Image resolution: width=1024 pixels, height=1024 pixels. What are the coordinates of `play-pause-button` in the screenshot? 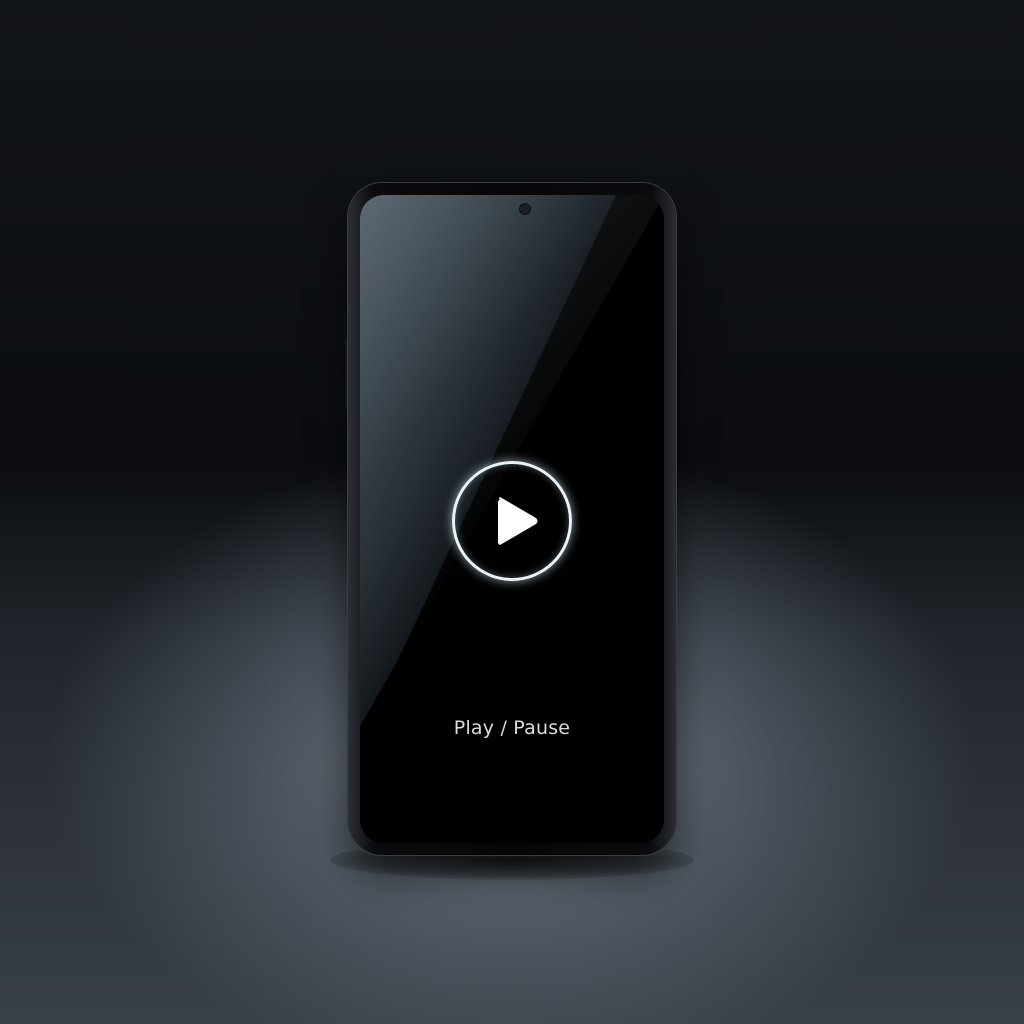 It's located at (512, 521).